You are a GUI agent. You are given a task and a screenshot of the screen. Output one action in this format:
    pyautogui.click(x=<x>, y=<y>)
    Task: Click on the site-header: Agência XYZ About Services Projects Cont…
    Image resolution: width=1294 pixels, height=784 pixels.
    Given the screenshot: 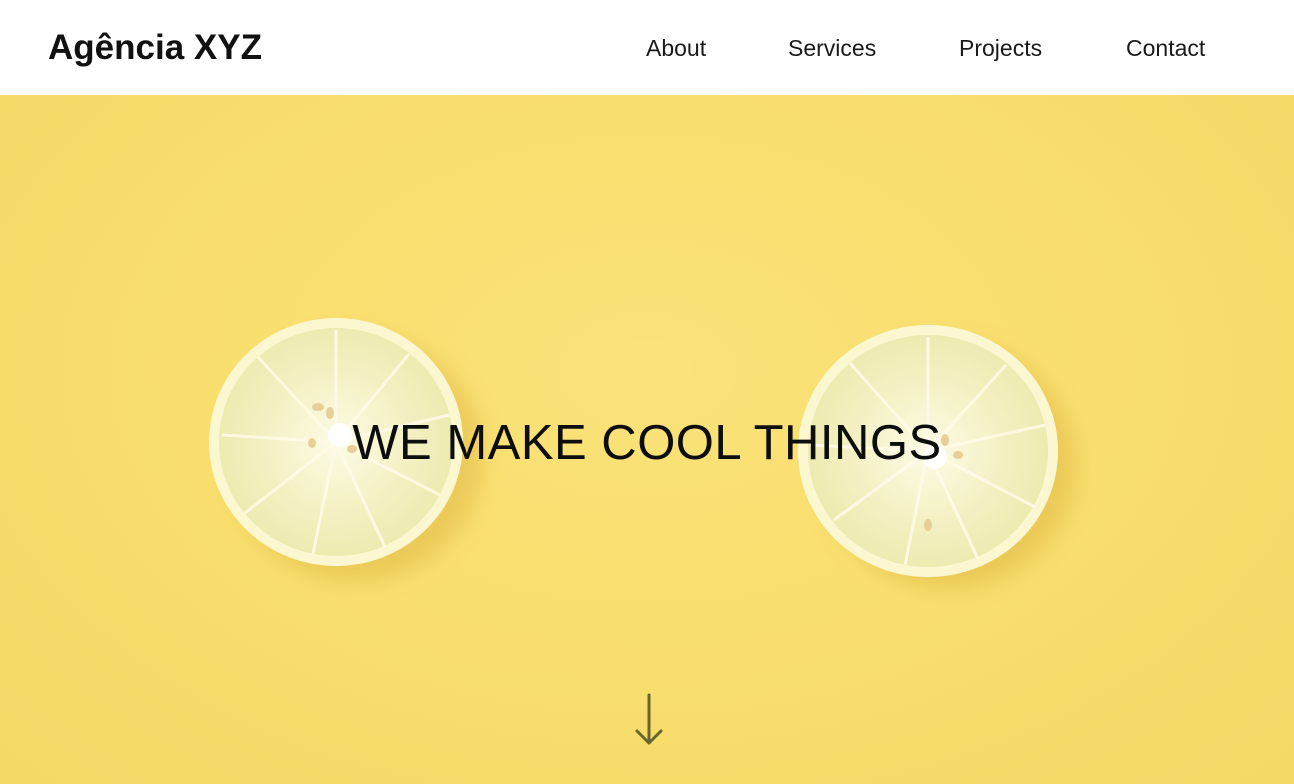 What is the action you would take?
    pyautogui.click(x=647, y=47)
    